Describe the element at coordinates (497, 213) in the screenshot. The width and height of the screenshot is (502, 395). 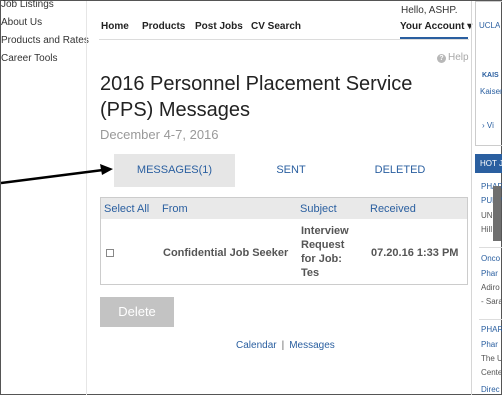
I see `scrollbar-thumb` at that location.